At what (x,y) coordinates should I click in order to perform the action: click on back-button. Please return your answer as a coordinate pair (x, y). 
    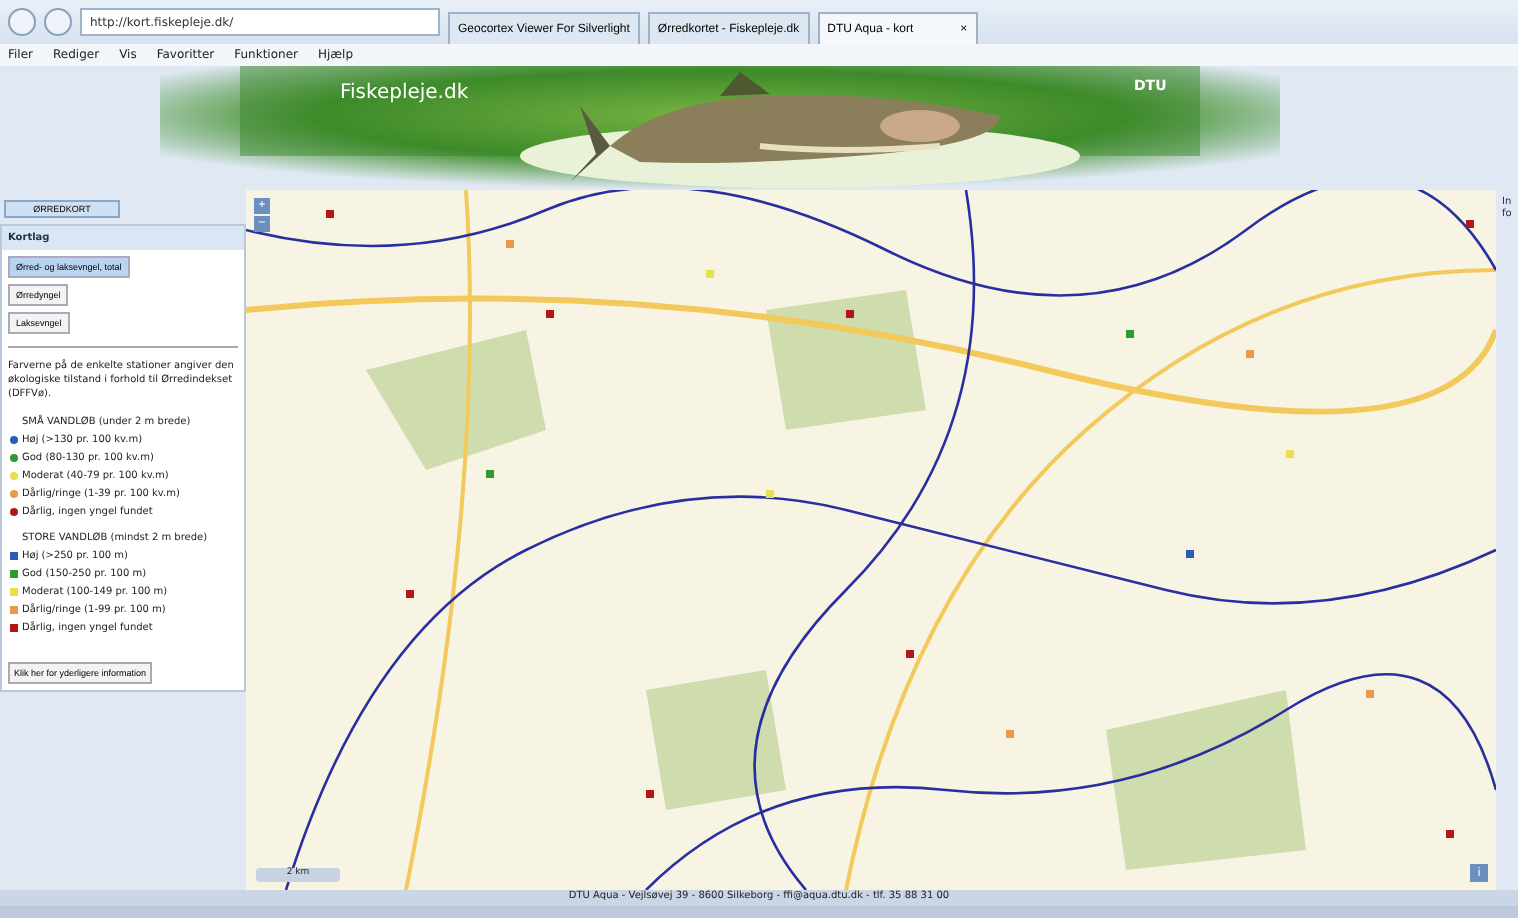
    Looking at the image, I should click on (22, 22).